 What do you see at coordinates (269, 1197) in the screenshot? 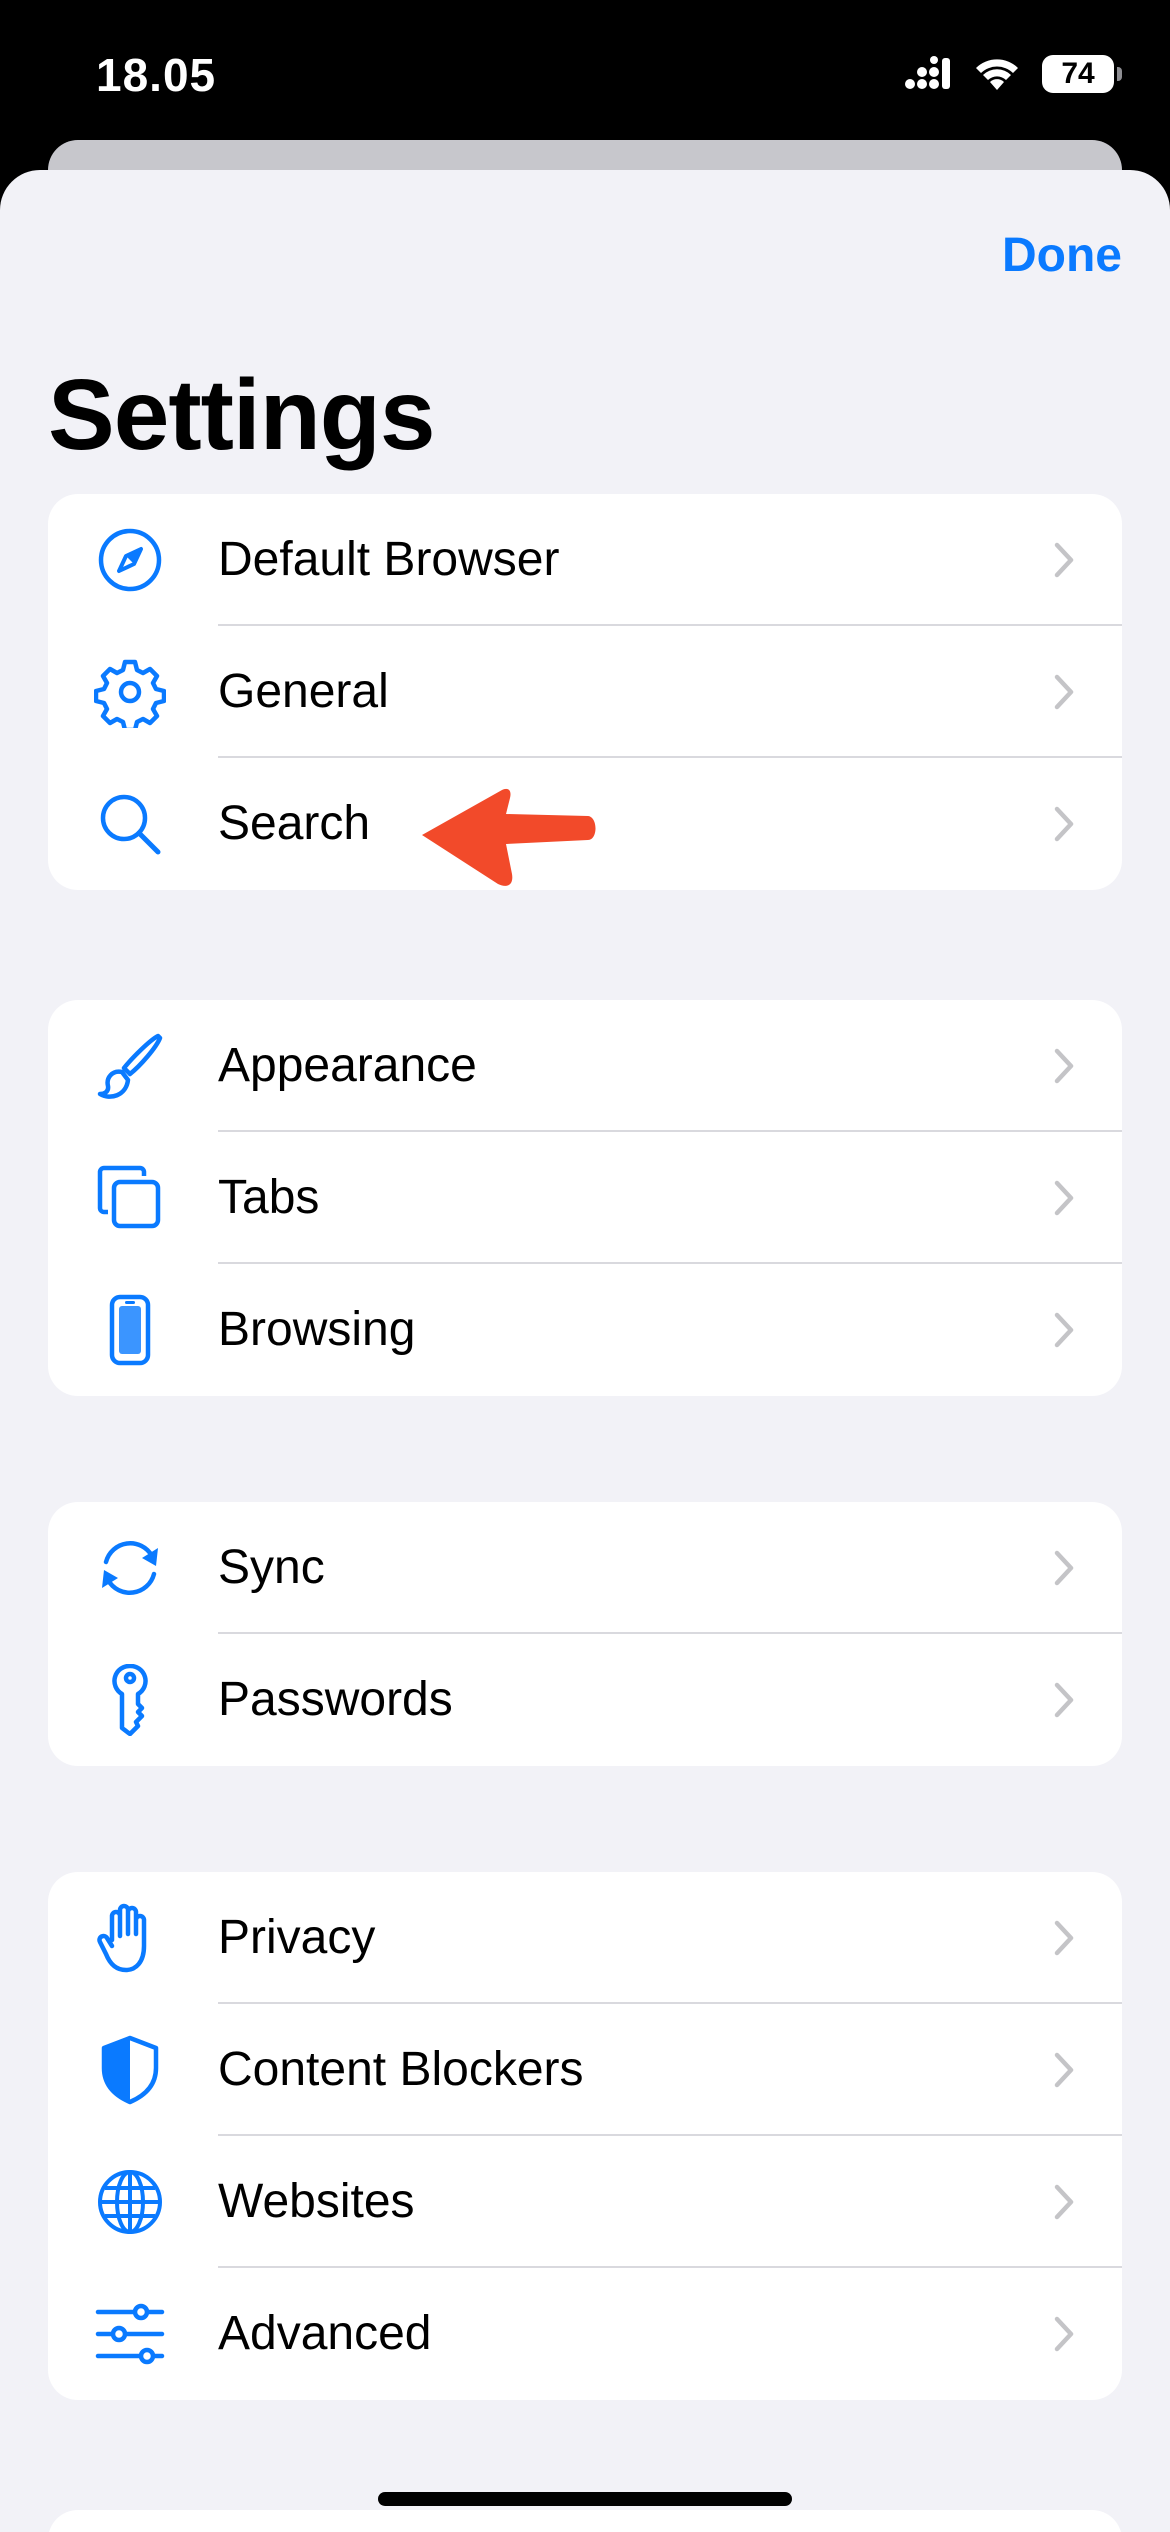
I see `settings-row-label: Tabs` at bounding box center [269, 1197].